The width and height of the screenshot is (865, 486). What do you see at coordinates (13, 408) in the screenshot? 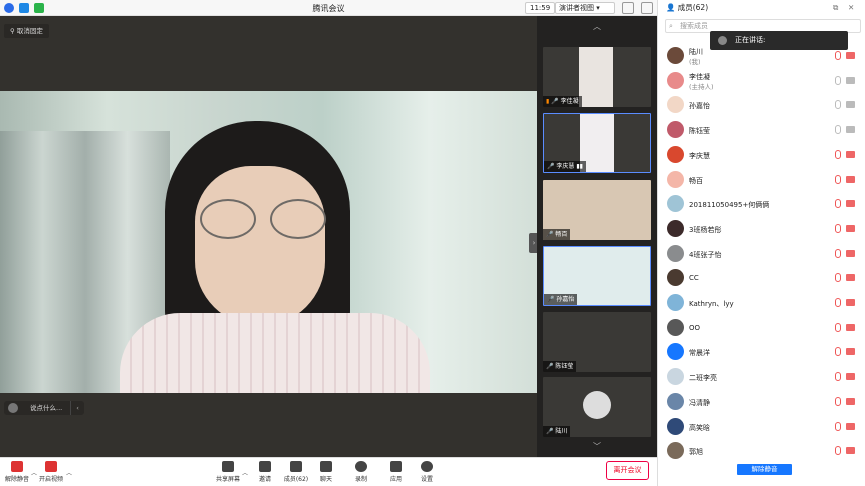
I see `chat-avatar-icon` at bounding box center [13, 408].